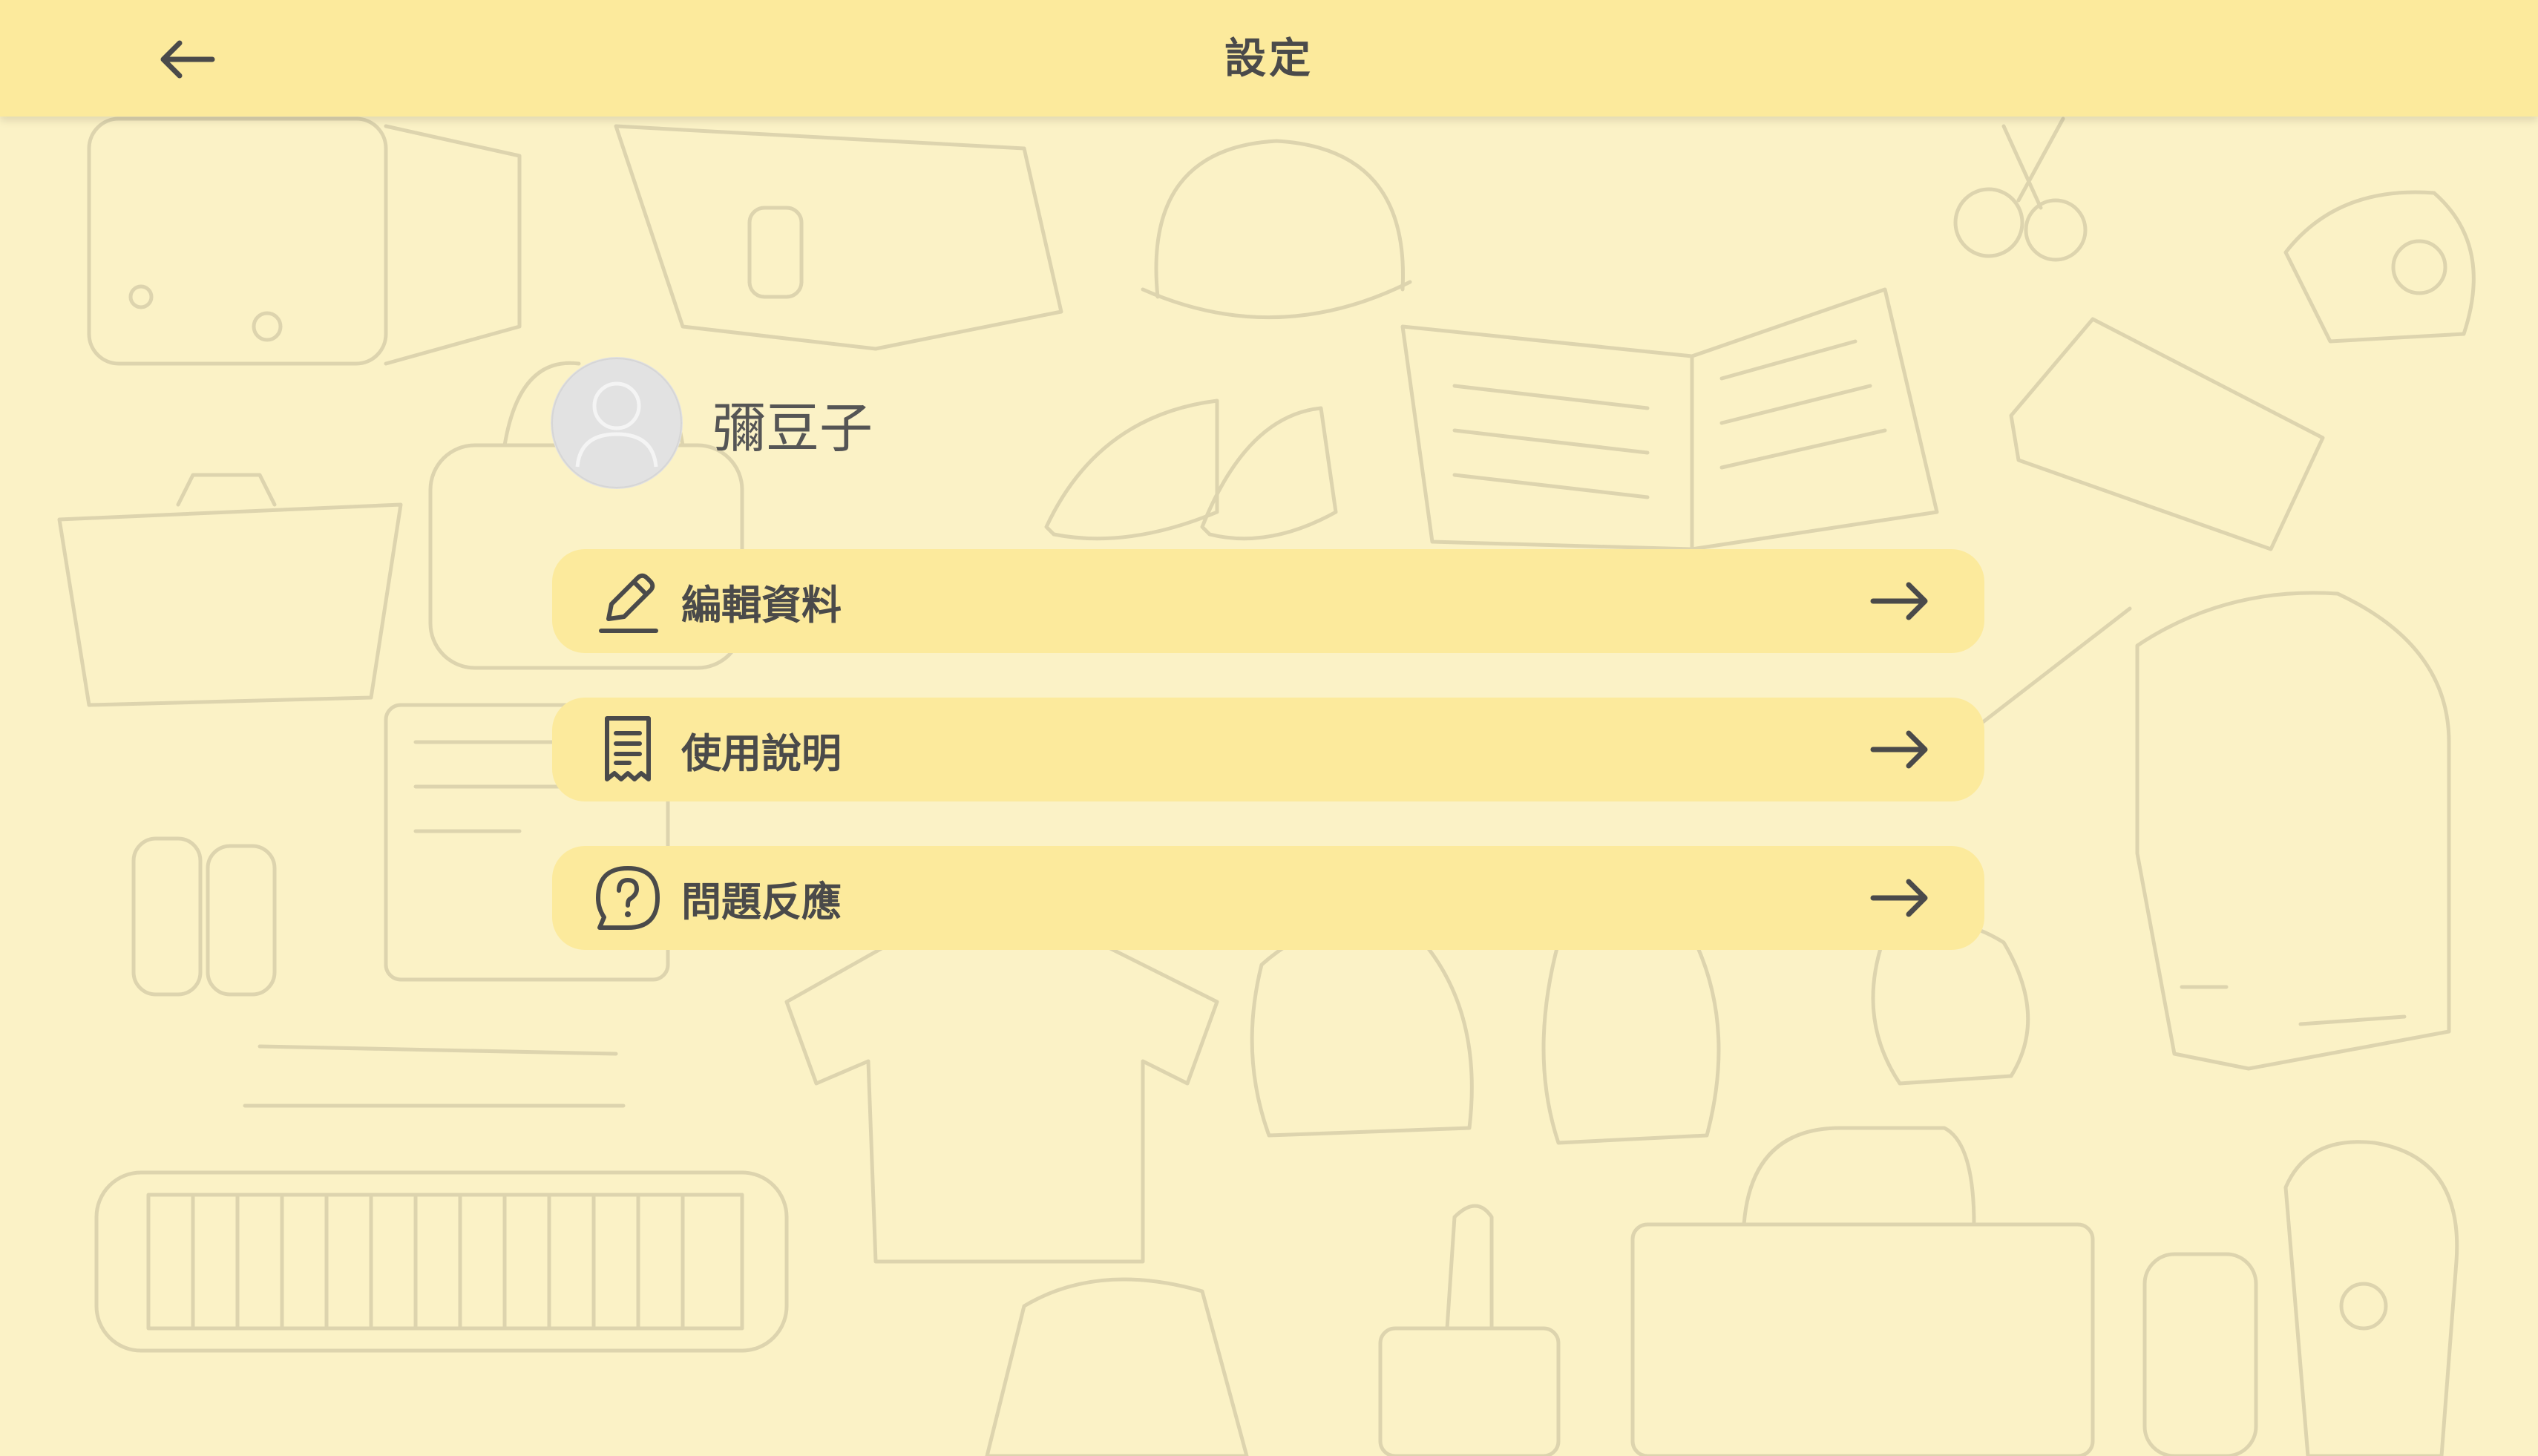 The image size is (2538, 1456). I want to click on menu-item-feedback: 問題反應, so click(1268, 898).